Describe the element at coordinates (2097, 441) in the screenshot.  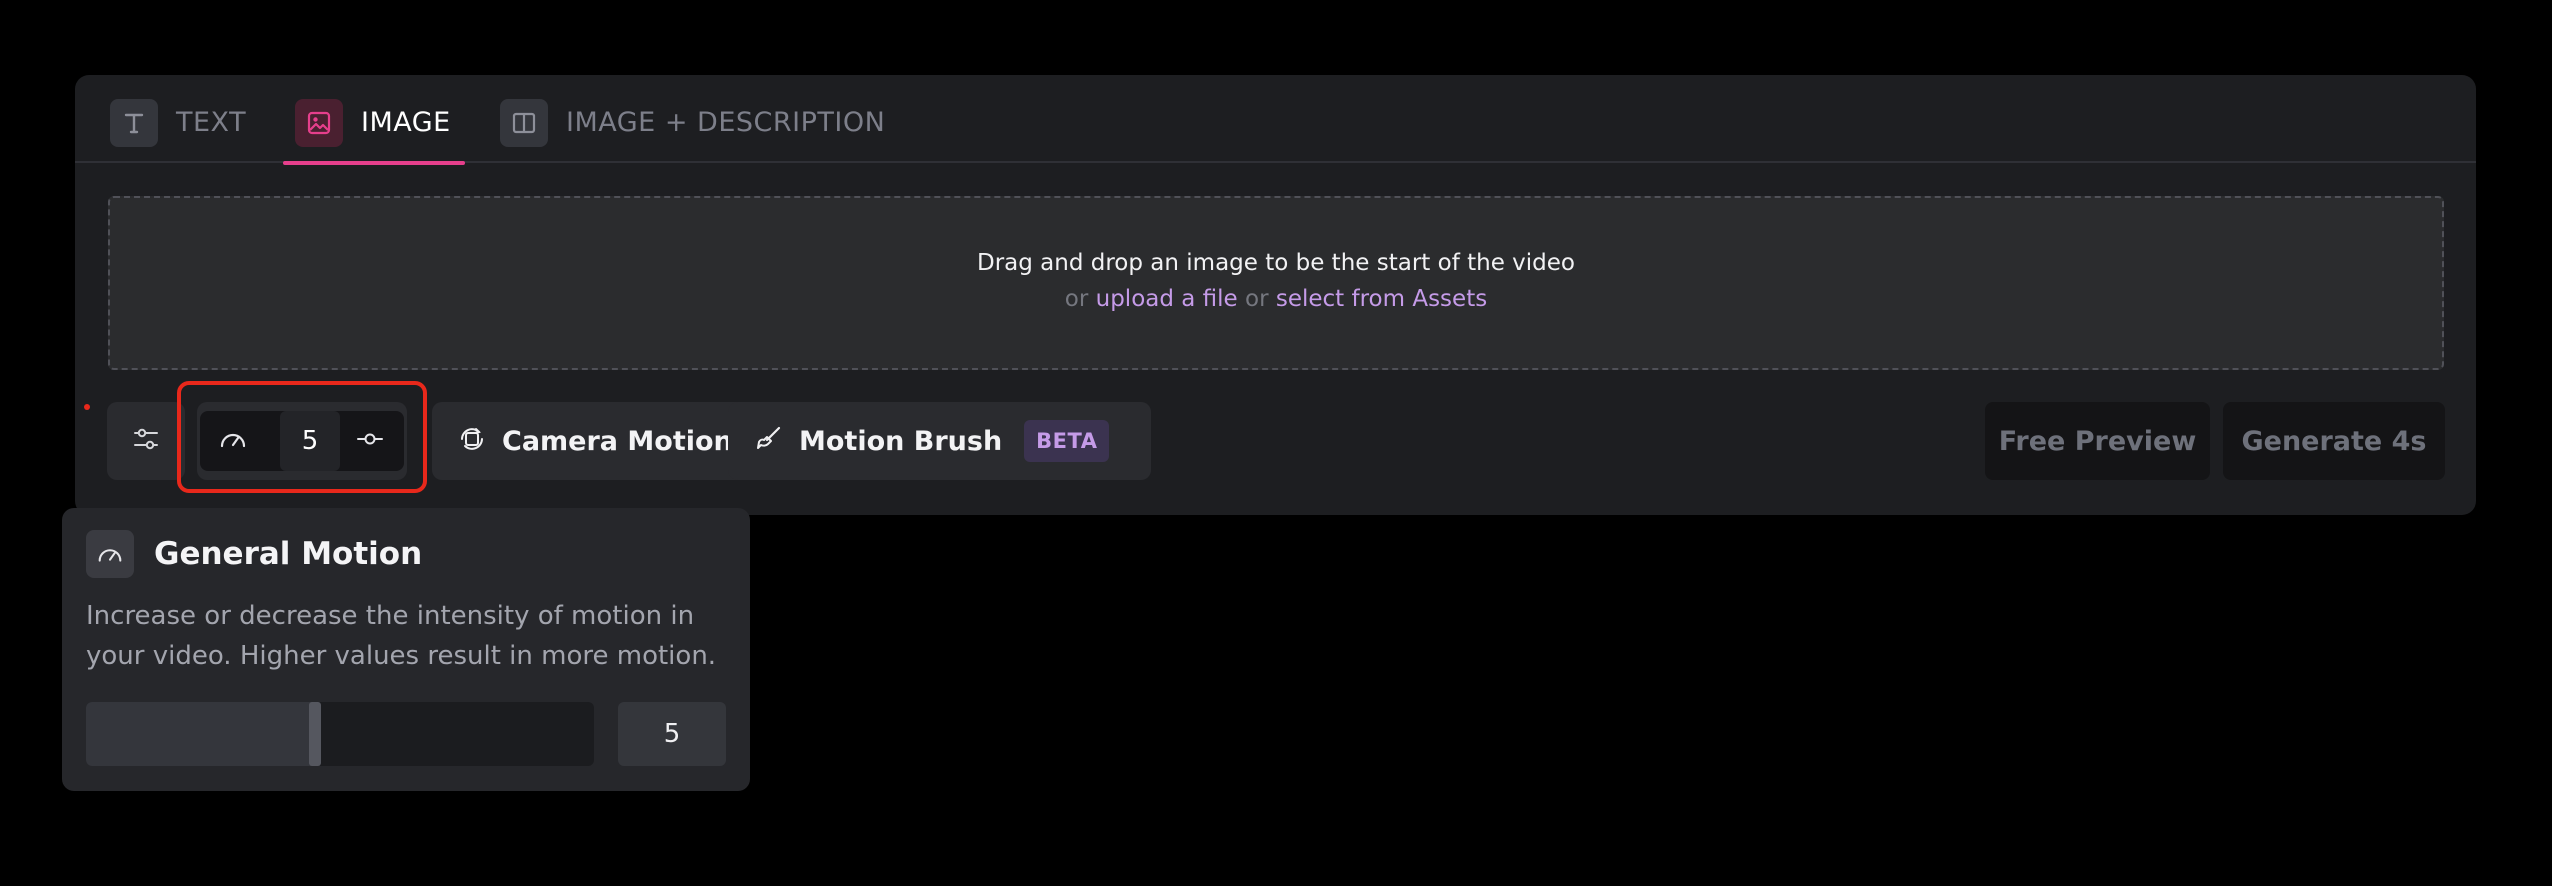
I see `free-preview-button: Free Preview` at that location.